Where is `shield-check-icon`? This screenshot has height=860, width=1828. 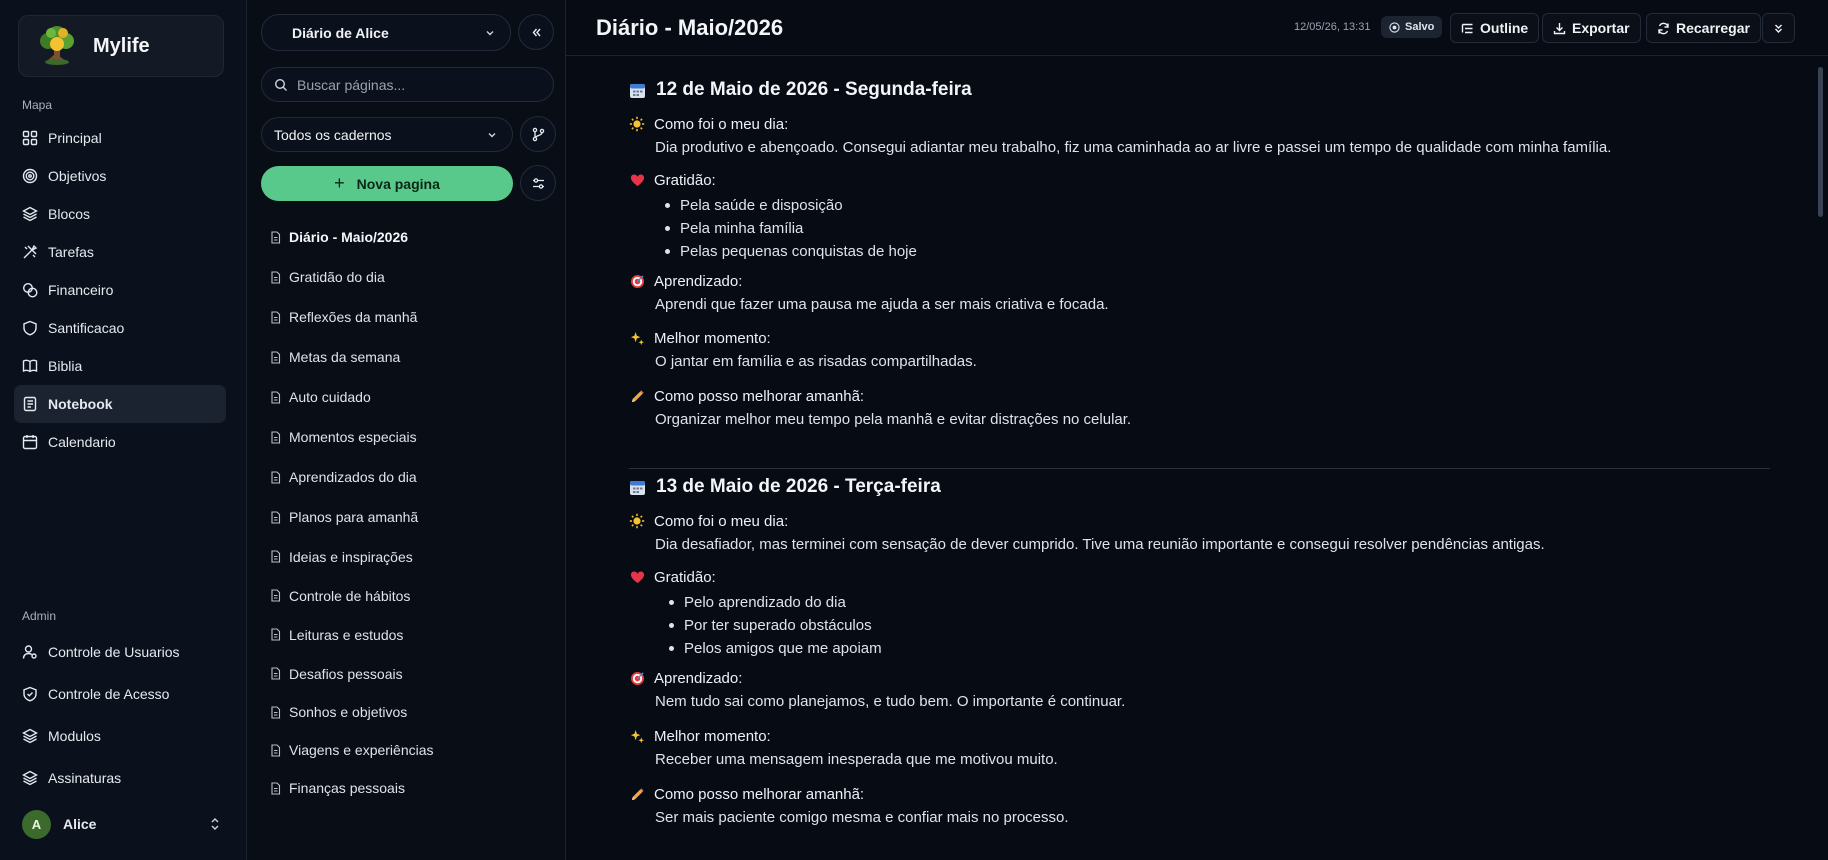
shield-check-icon is located at coordinates (30, 694).